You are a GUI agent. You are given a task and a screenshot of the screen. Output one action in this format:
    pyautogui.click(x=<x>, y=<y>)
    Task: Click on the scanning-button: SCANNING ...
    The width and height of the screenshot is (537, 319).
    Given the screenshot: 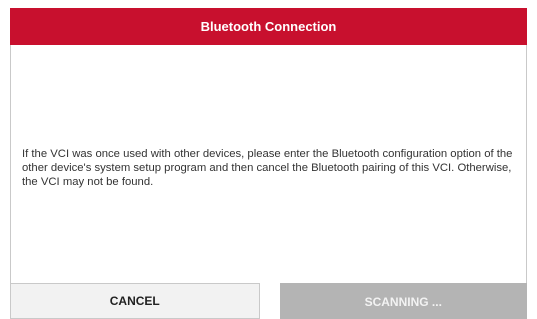 What is the action you would take?
    pyautogui.click(x=403, y=301)
    